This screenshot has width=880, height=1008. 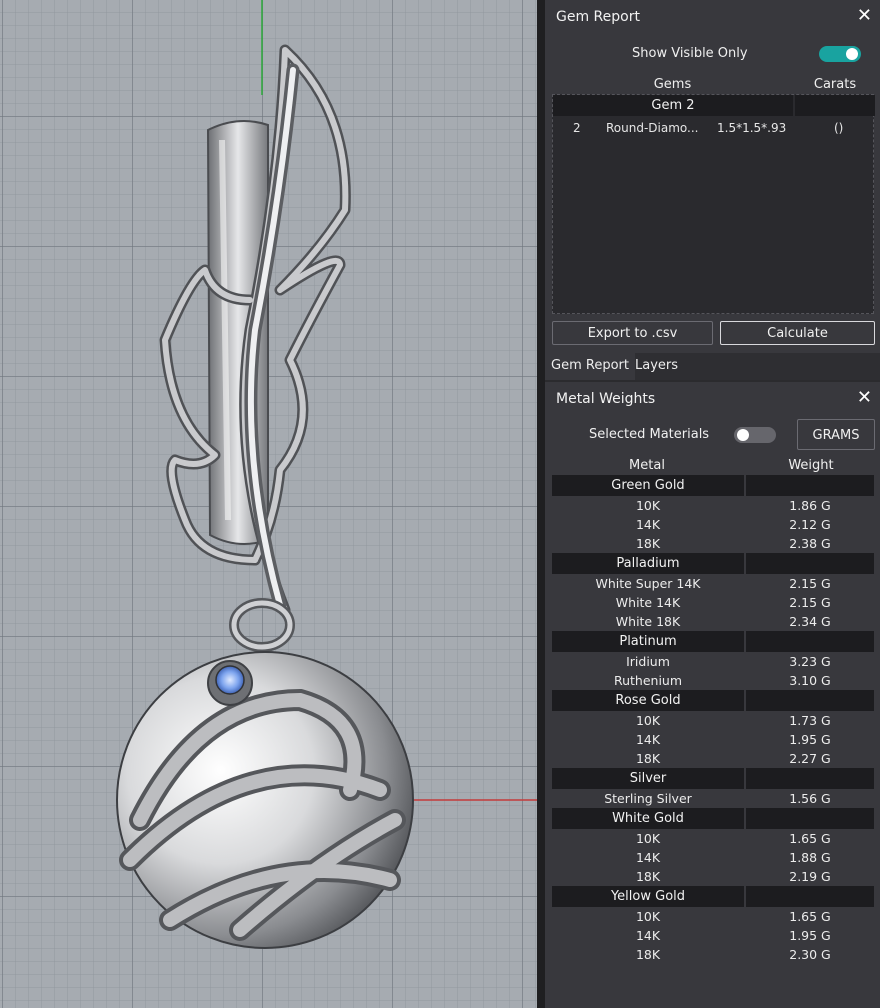 What do you see at coordinates (713, 758) in the screenshot?
I see `metal-row: 18K 2.27 G` at bounding box center [713, 758].